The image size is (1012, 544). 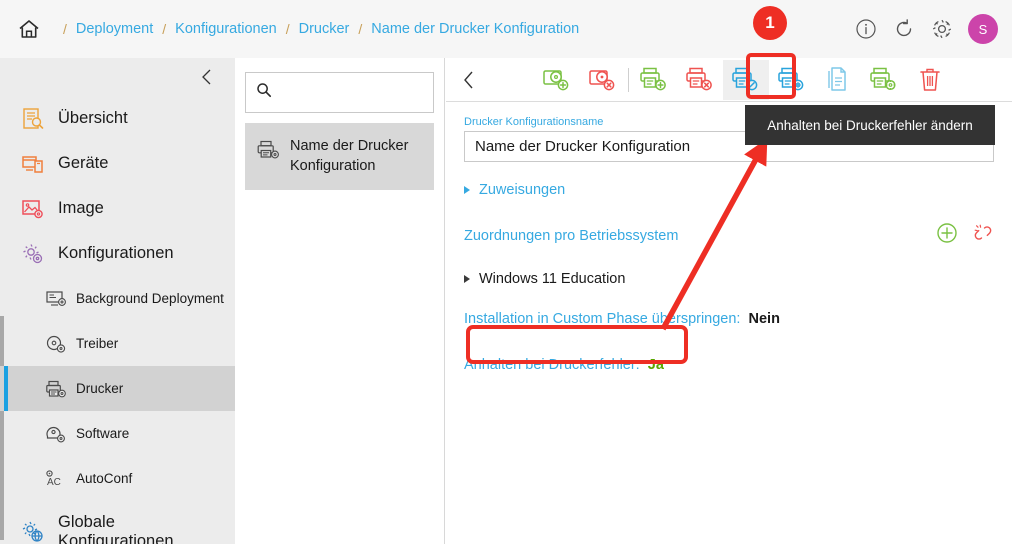 What do you see at coordinates (29, 29) in the screenshot?
I see `home-icon` at bounding box center [29, 29].